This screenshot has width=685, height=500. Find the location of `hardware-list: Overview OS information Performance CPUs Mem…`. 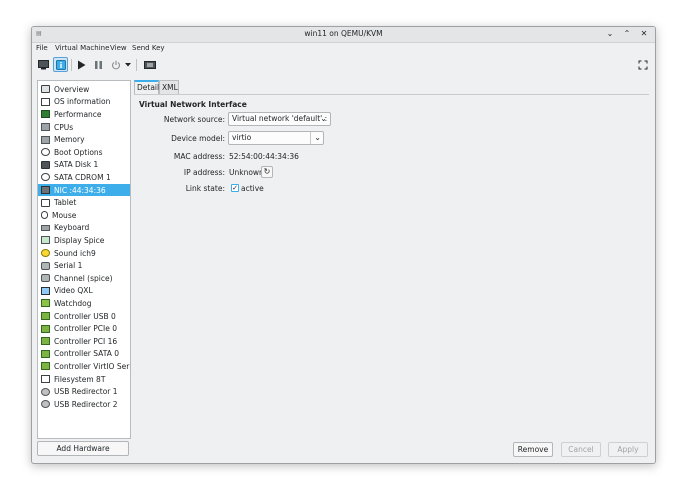

hardware-list: Overview OS information Performance CPUs Mem… is located at coordinates (84, 259).